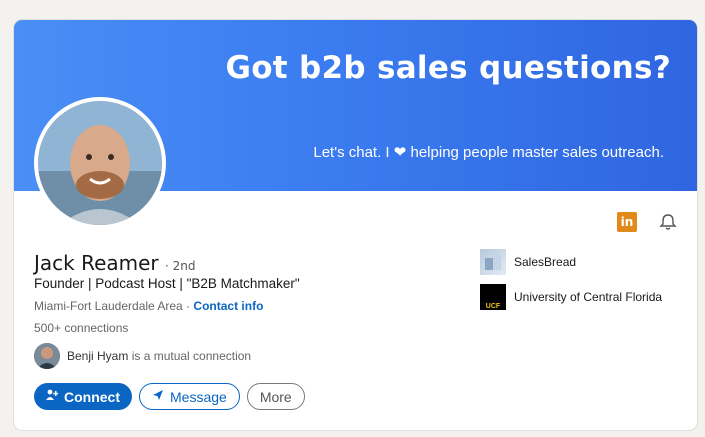 Image resolution: width=705 pixels, height=437 pixels. I want to click on banner-headline: Got b2b sales questions?, so click(448, 68).